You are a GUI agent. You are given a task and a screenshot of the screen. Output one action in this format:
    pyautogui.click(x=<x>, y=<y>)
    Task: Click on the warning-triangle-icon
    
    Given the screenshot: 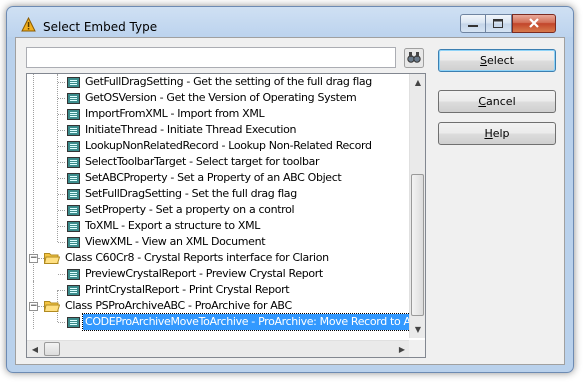 What is the action you would take?
    pyautogui.click(x=28, y=24)
    